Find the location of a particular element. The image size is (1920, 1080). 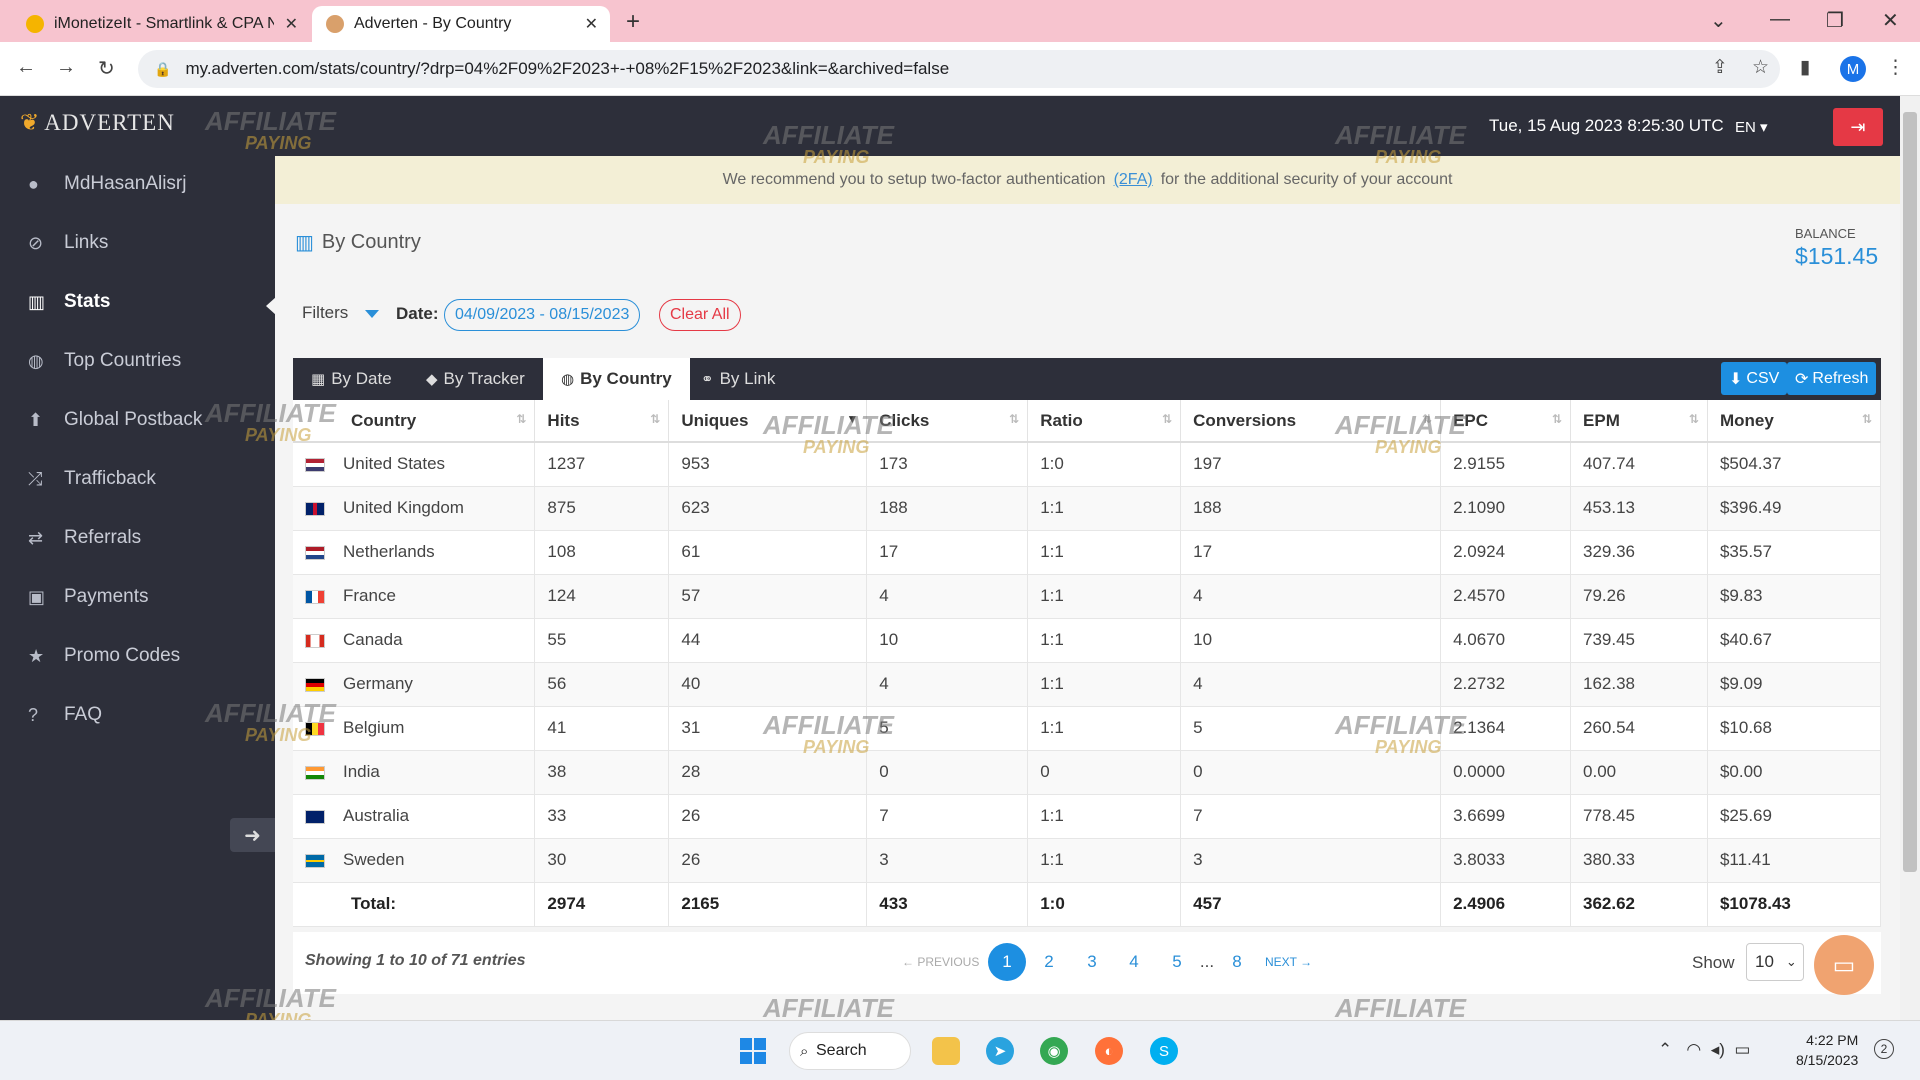

column-header-money: Money ⇅ is located at coordinates (1794, 421).